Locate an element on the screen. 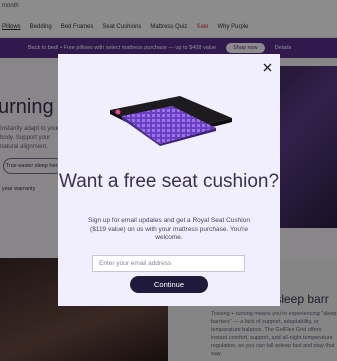  email-input is located at coordinates (168, 263).